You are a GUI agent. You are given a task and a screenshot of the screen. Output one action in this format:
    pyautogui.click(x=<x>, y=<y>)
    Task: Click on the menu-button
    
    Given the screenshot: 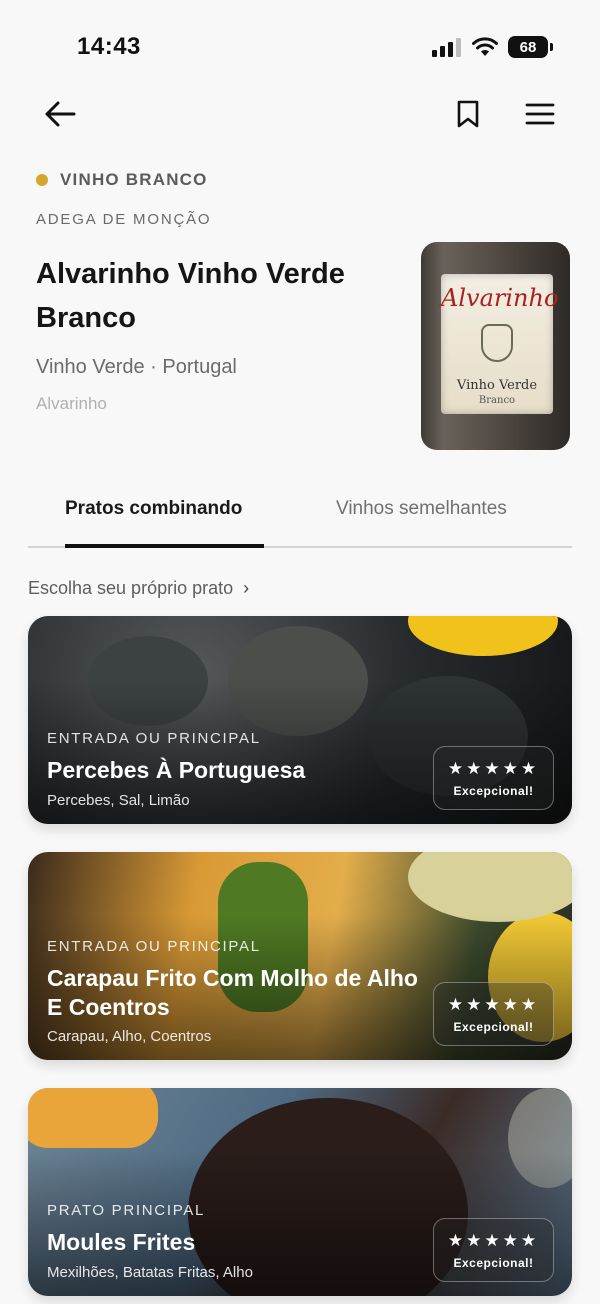 What is the action you would take?
    pyautogui.click(x=540, y=114)
    